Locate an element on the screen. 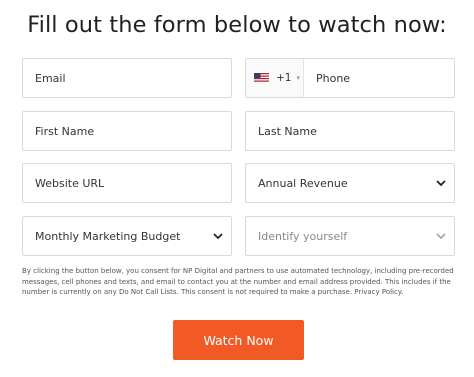 The width and height of the screenshot is (474, 377). first-name-placeholder: First Name is located at coordinates (65, 131).